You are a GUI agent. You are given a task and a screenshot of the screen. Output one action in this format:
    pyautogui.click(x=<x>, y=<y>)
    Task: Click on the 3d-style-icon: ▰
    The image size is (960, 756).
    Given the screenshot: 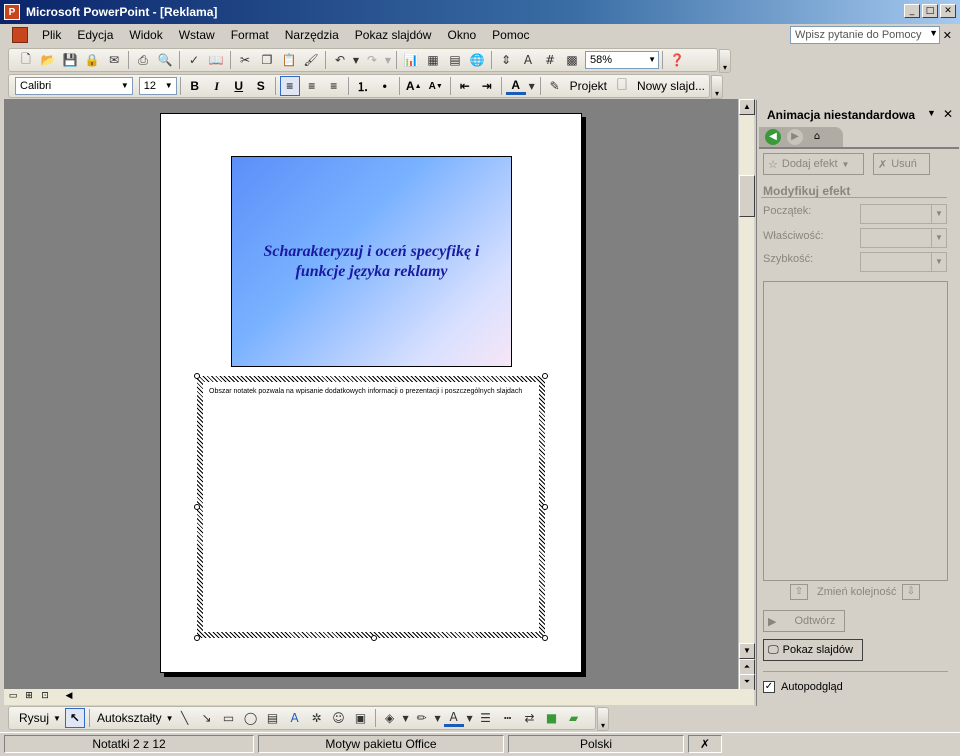 What is the action you would take?
    pyautogui.click(x=574, y=718)
    